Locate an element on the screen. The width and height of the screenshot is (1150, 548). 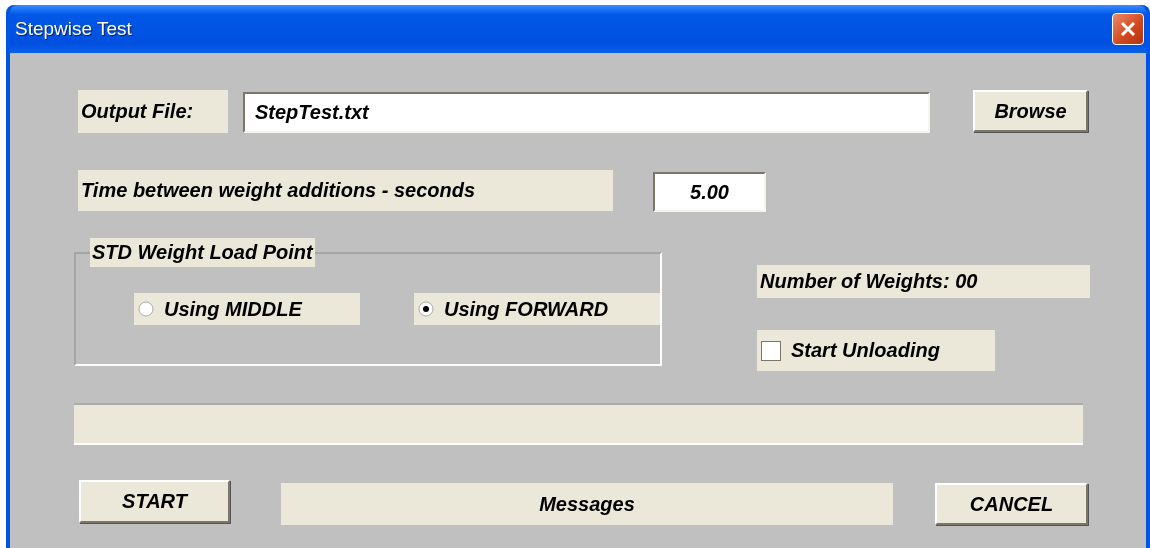
checkbox-option: Start Unloading is located at coordinates (876, 350).